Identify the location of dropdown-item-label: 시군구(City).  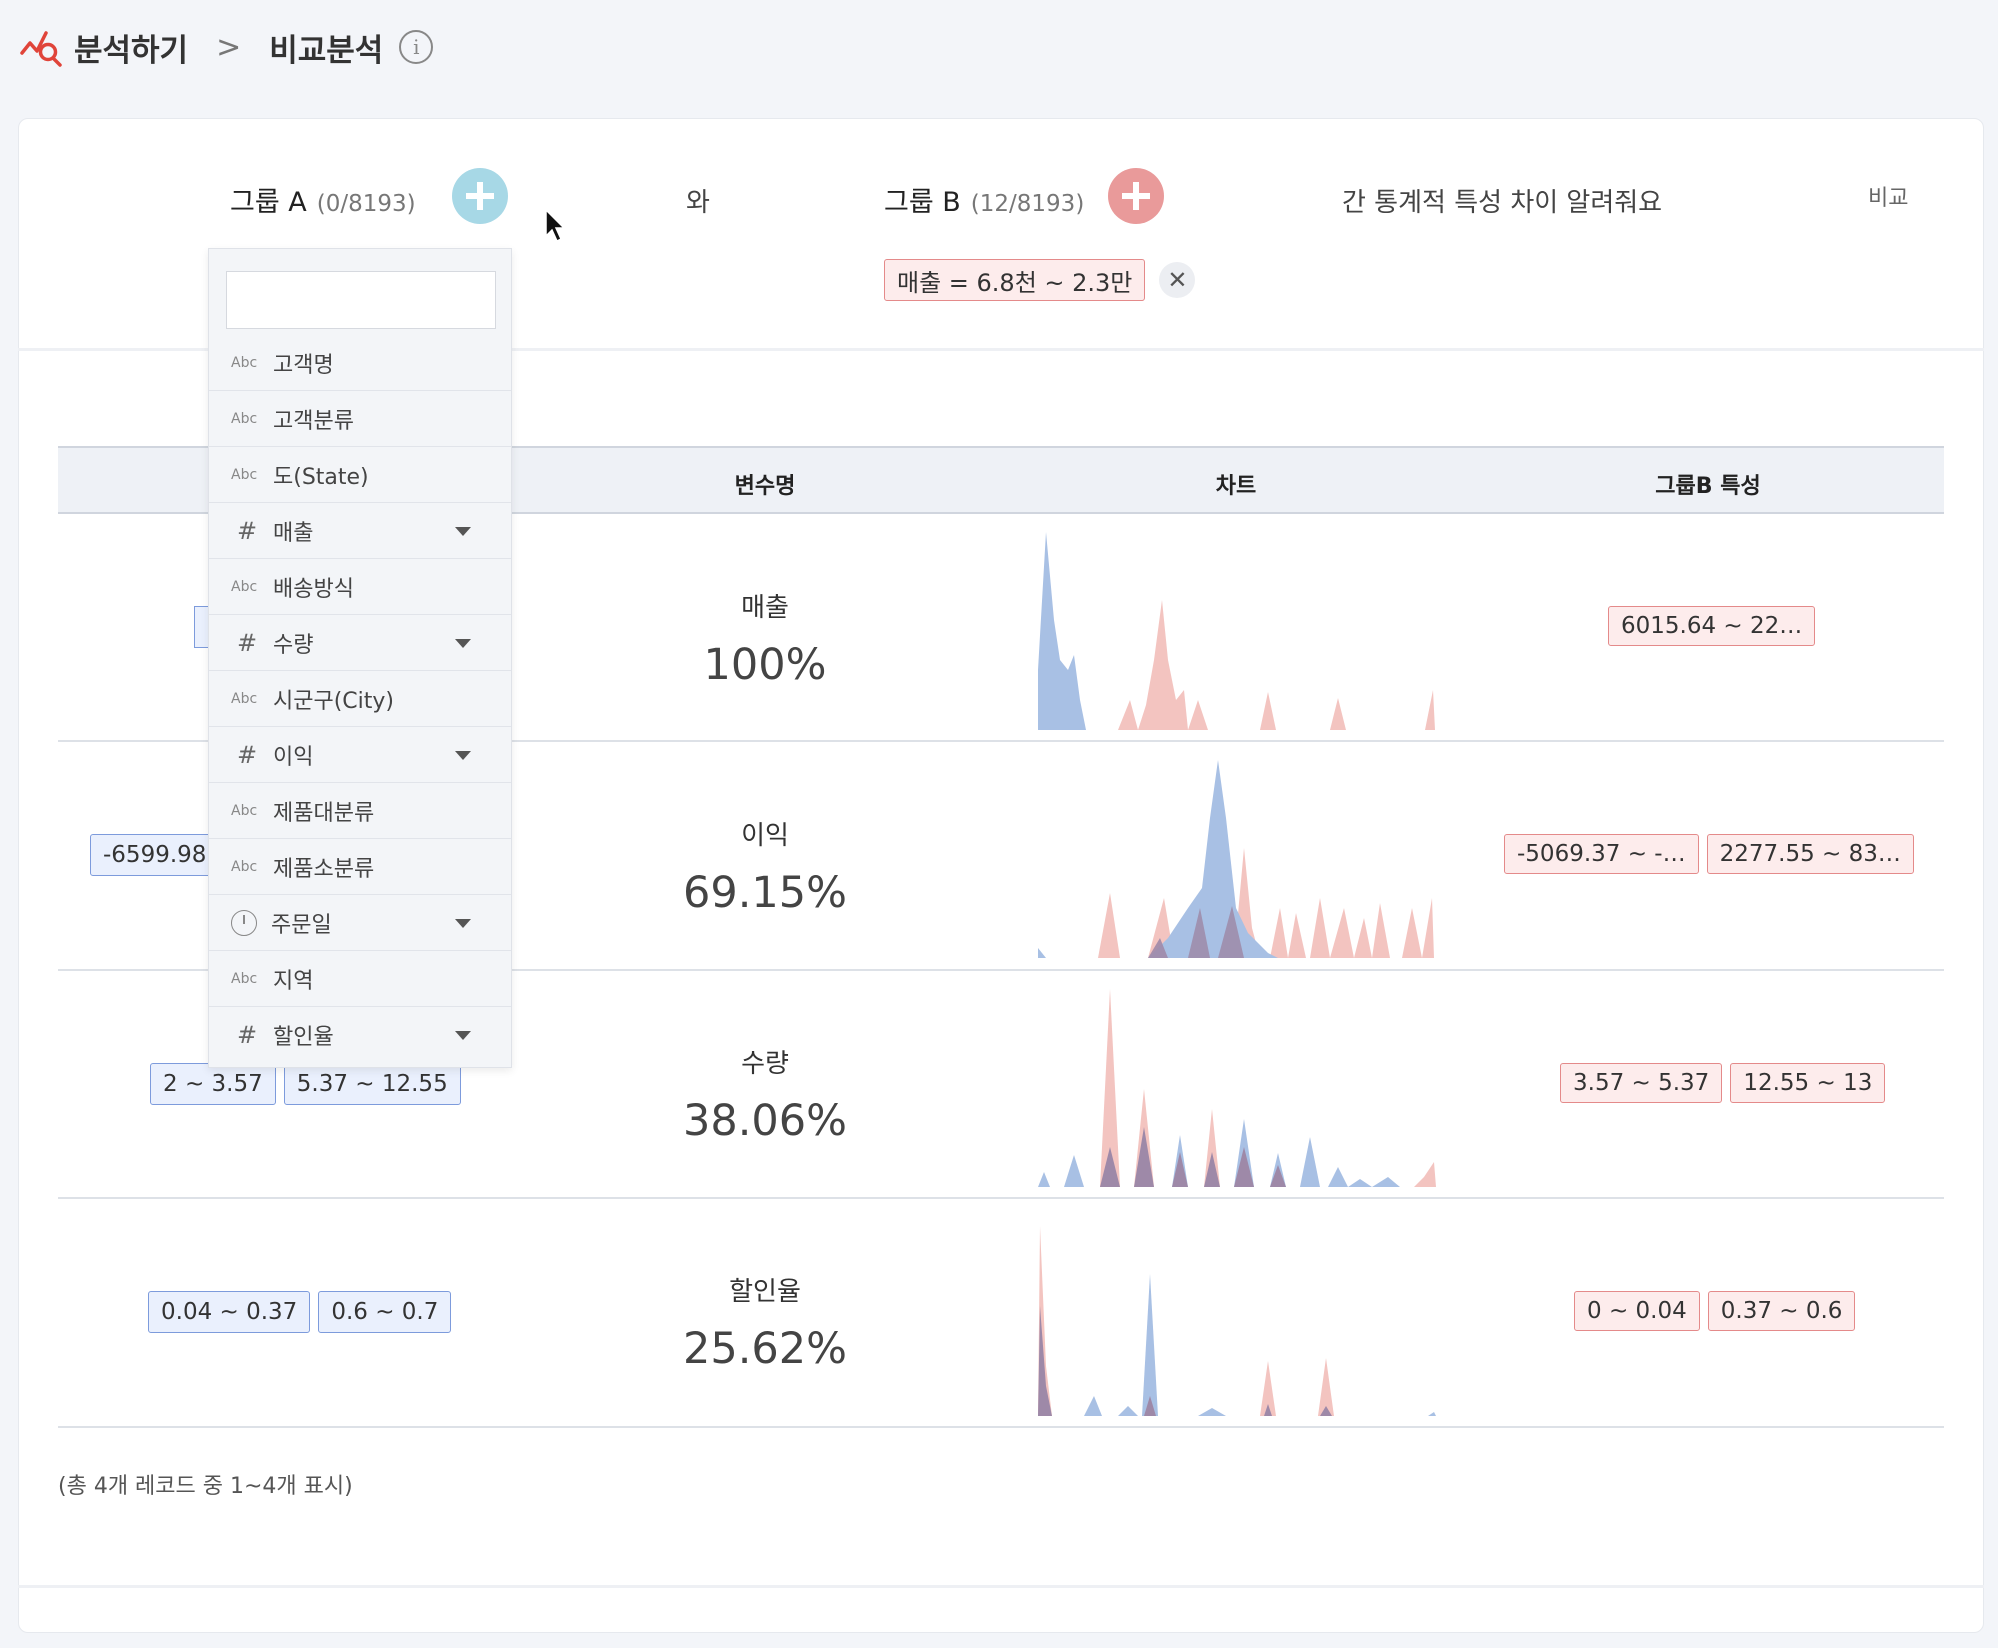
(334, 701).